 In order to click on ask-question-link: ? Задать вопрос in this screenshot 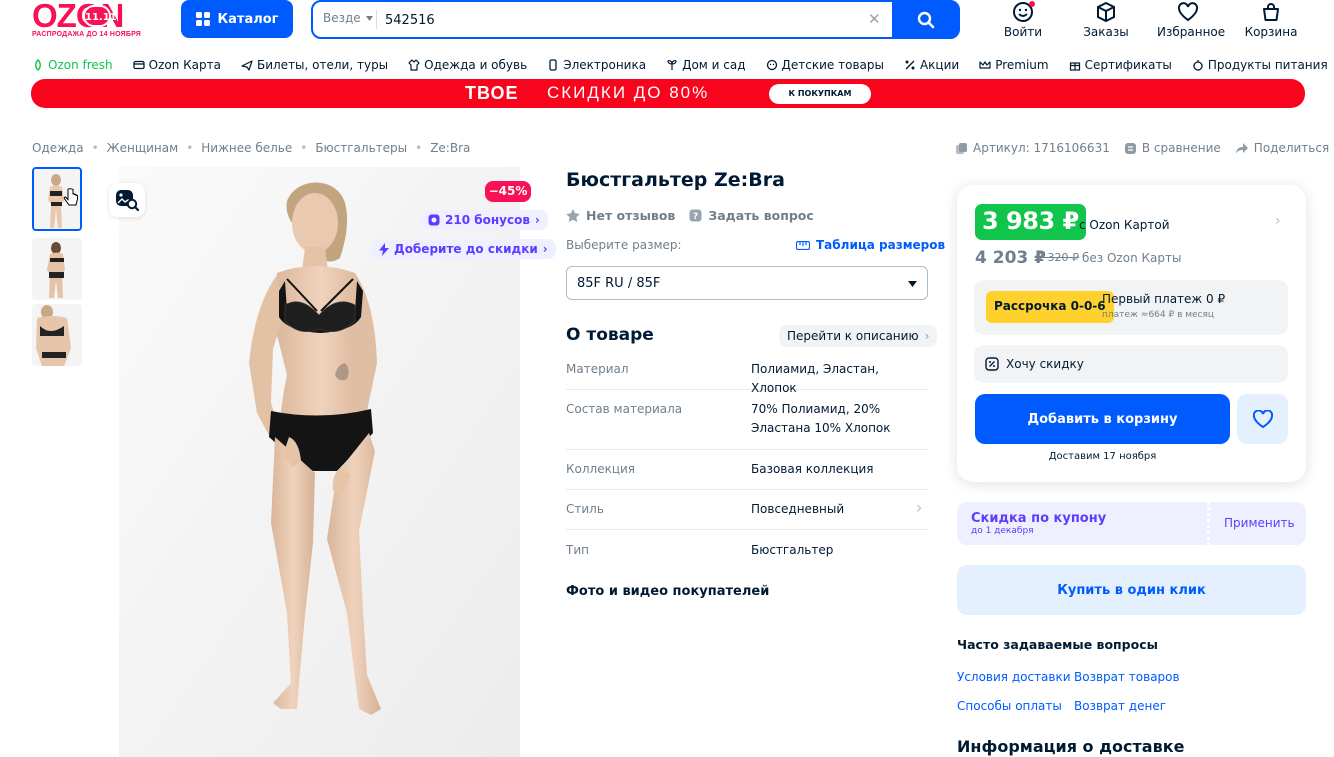, I will do `click(751, 215)`.